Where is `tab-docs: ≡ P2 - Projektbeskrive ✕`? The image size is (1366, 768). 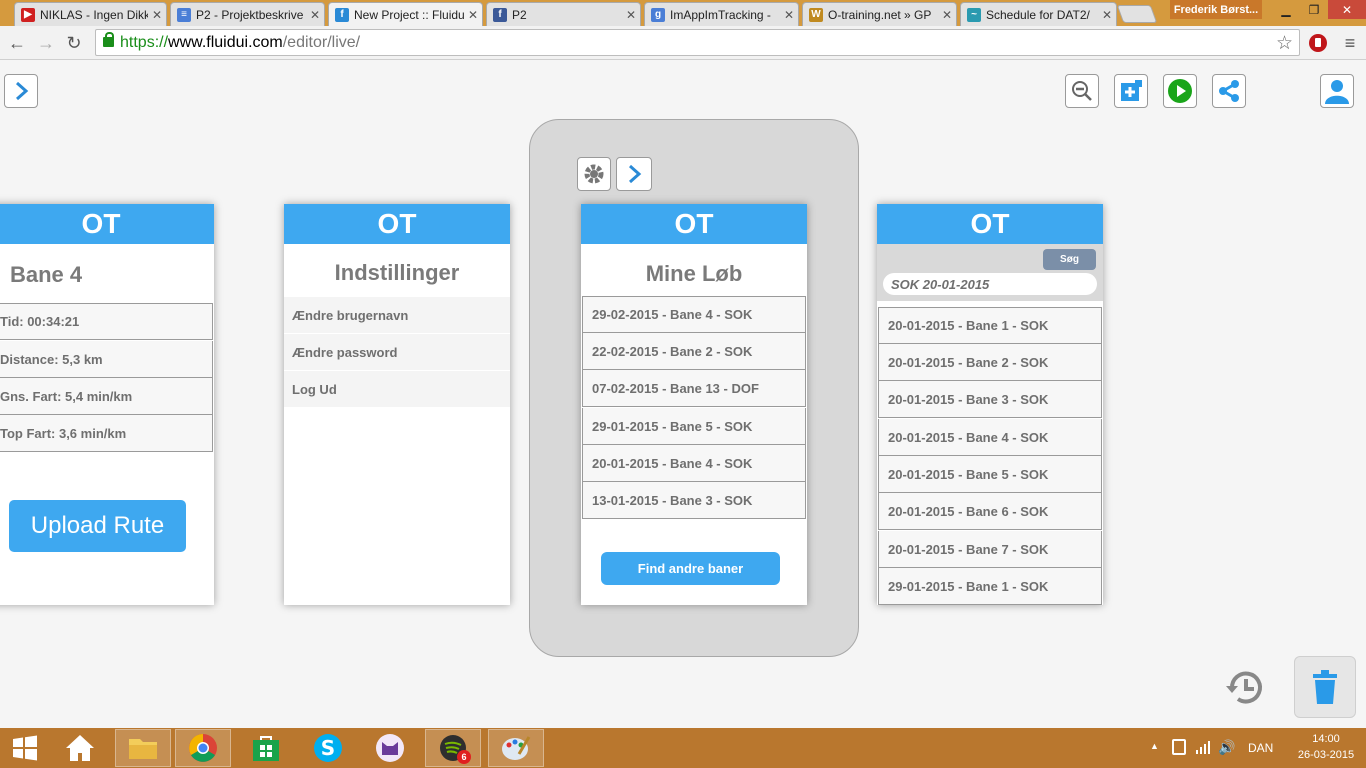
tab-docs: ≡ P2 - Projektbeskrive ✕ is located at coordinates (247, 14).